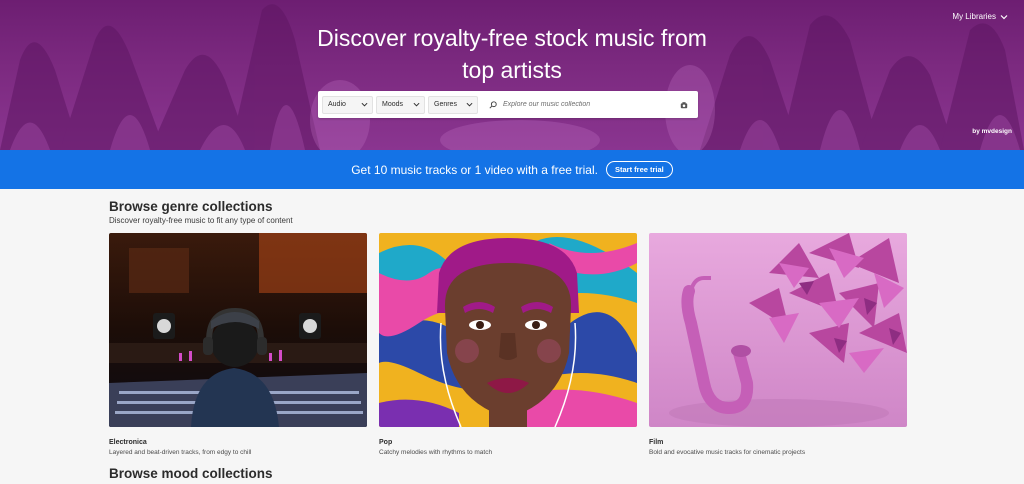 This screenshot has height=484, width=1024. I want to click on search-field, so click(587, 105).